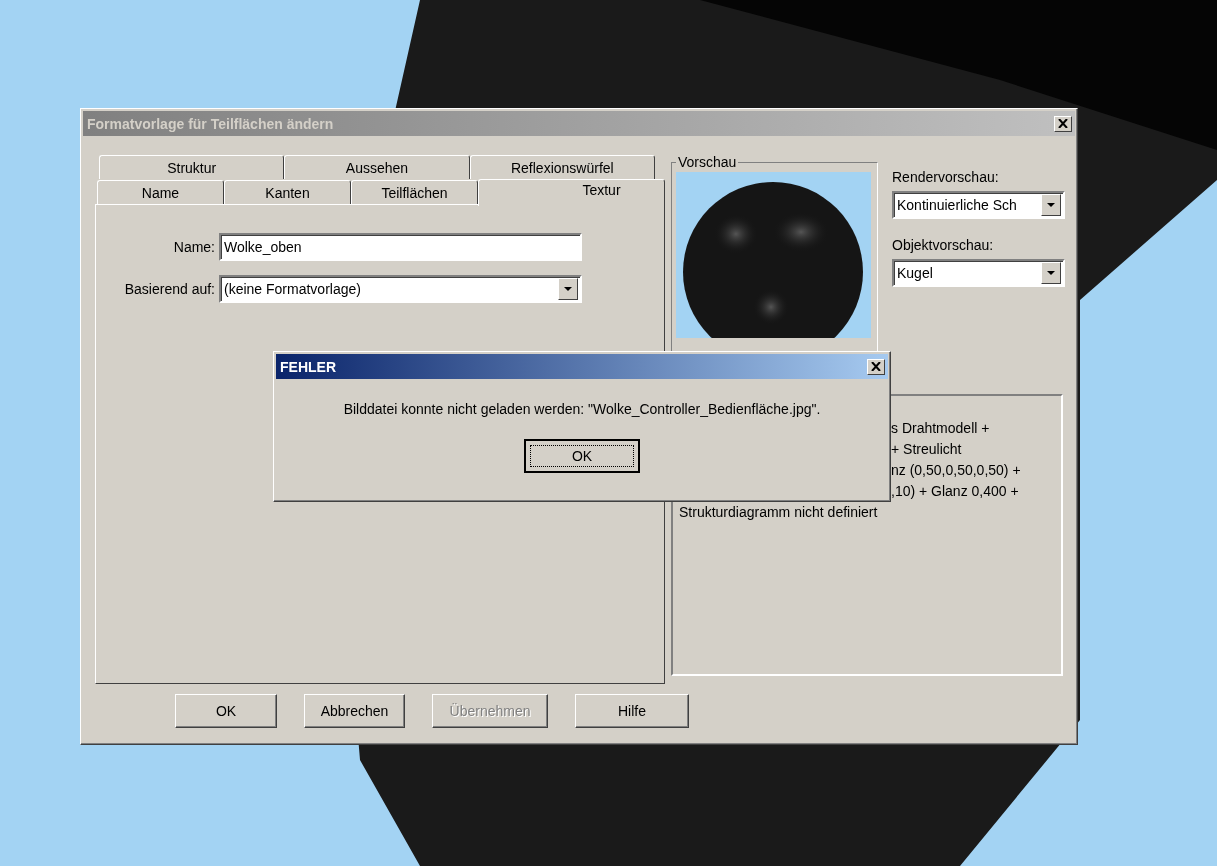  Describe the element at coordinates (943, 245) in the screenshot. I see `field-label: Objektvorschau:` at that location.